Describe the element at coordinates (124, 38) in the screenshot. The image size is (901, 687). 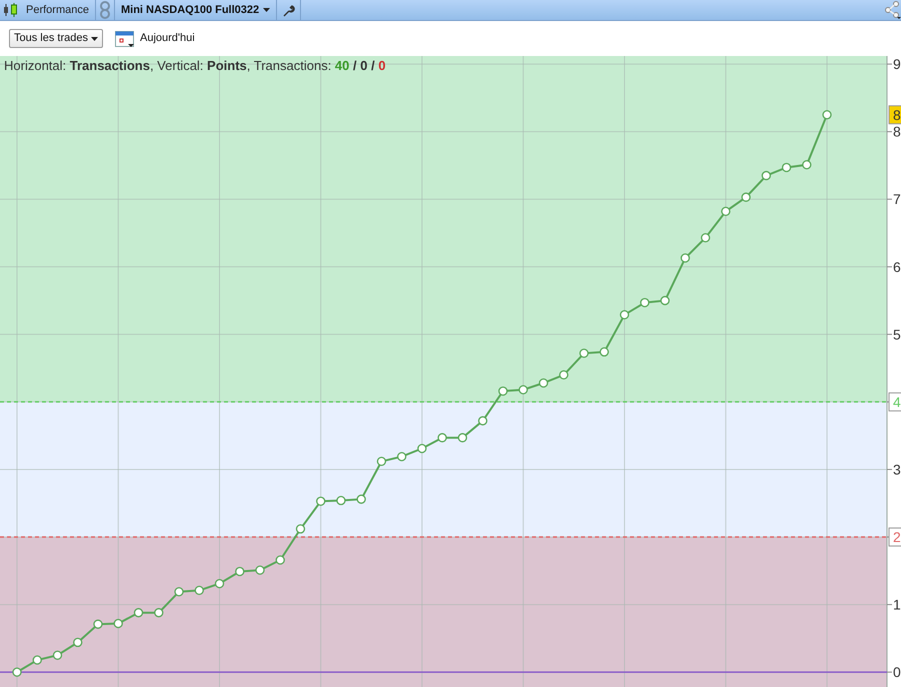
I see `calendar-icon` at that location.